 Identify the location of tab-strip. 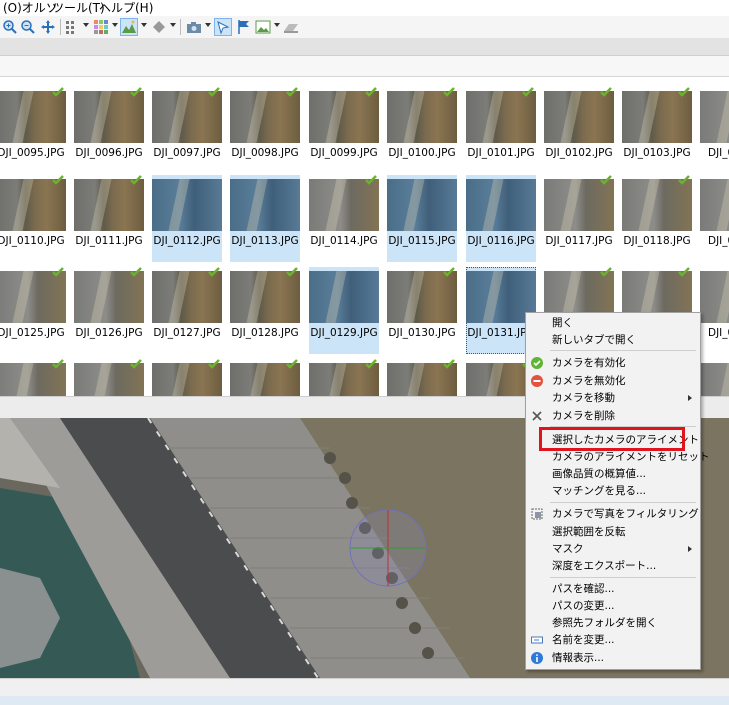
(364, 47).